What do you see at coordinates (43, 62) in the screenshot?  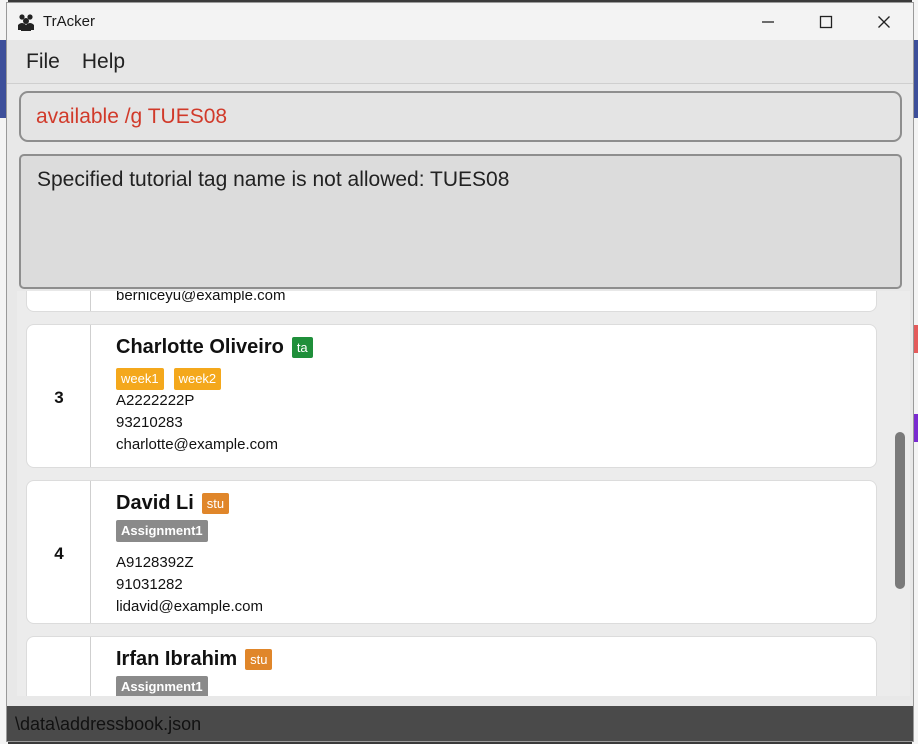 I see `menu-file: File` at bounding box center [43, 62].